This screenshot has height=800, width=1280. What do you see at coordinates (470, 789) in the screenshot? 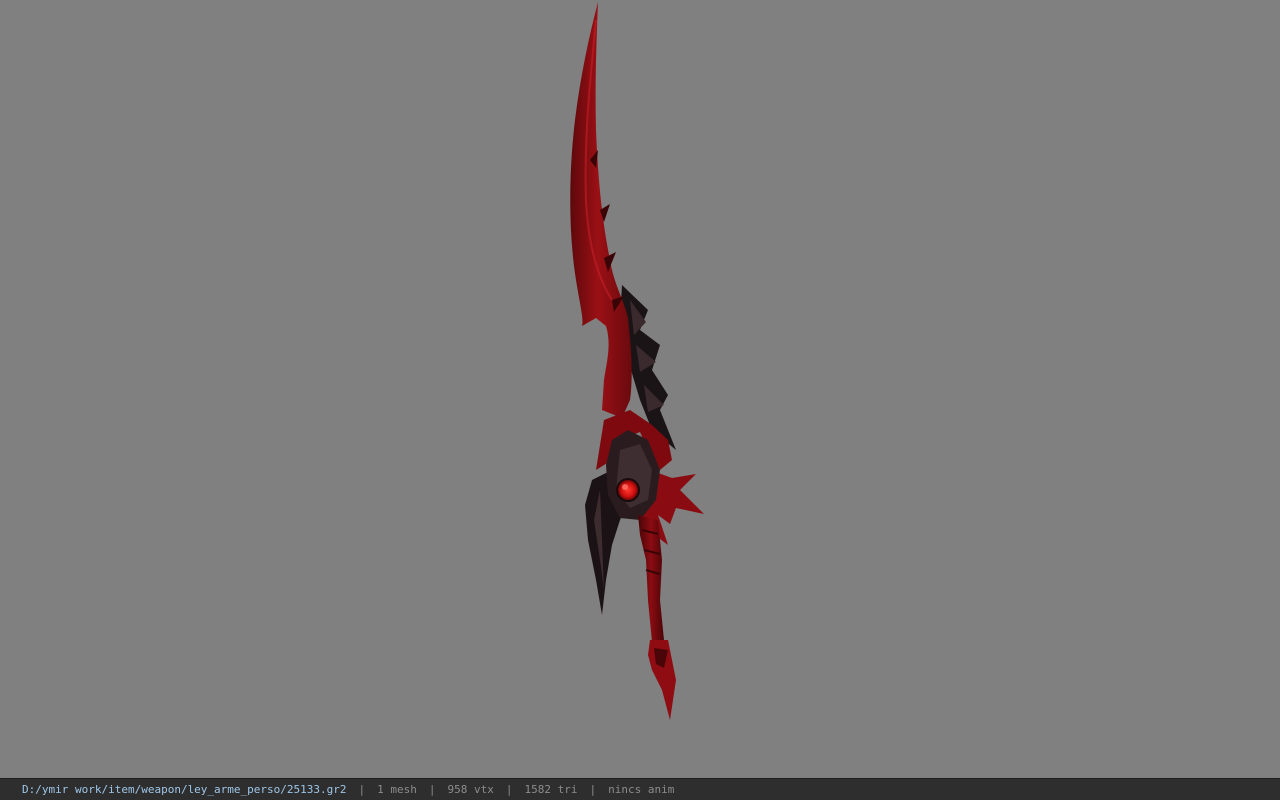
I see `vertex-count: 958 vtx` at bounding box center [470, 789].